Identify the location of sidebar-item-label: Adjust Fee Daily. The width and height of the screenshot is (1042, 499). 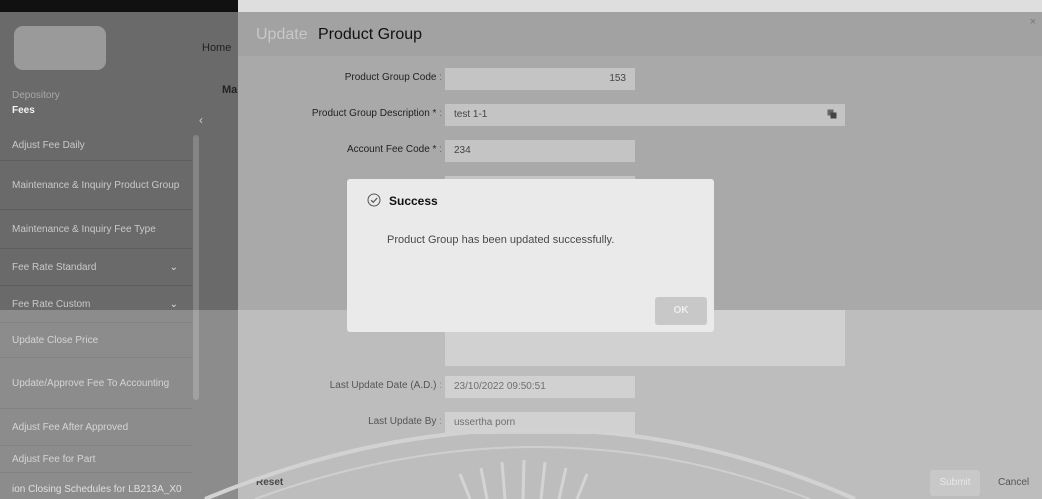
(48, 145).